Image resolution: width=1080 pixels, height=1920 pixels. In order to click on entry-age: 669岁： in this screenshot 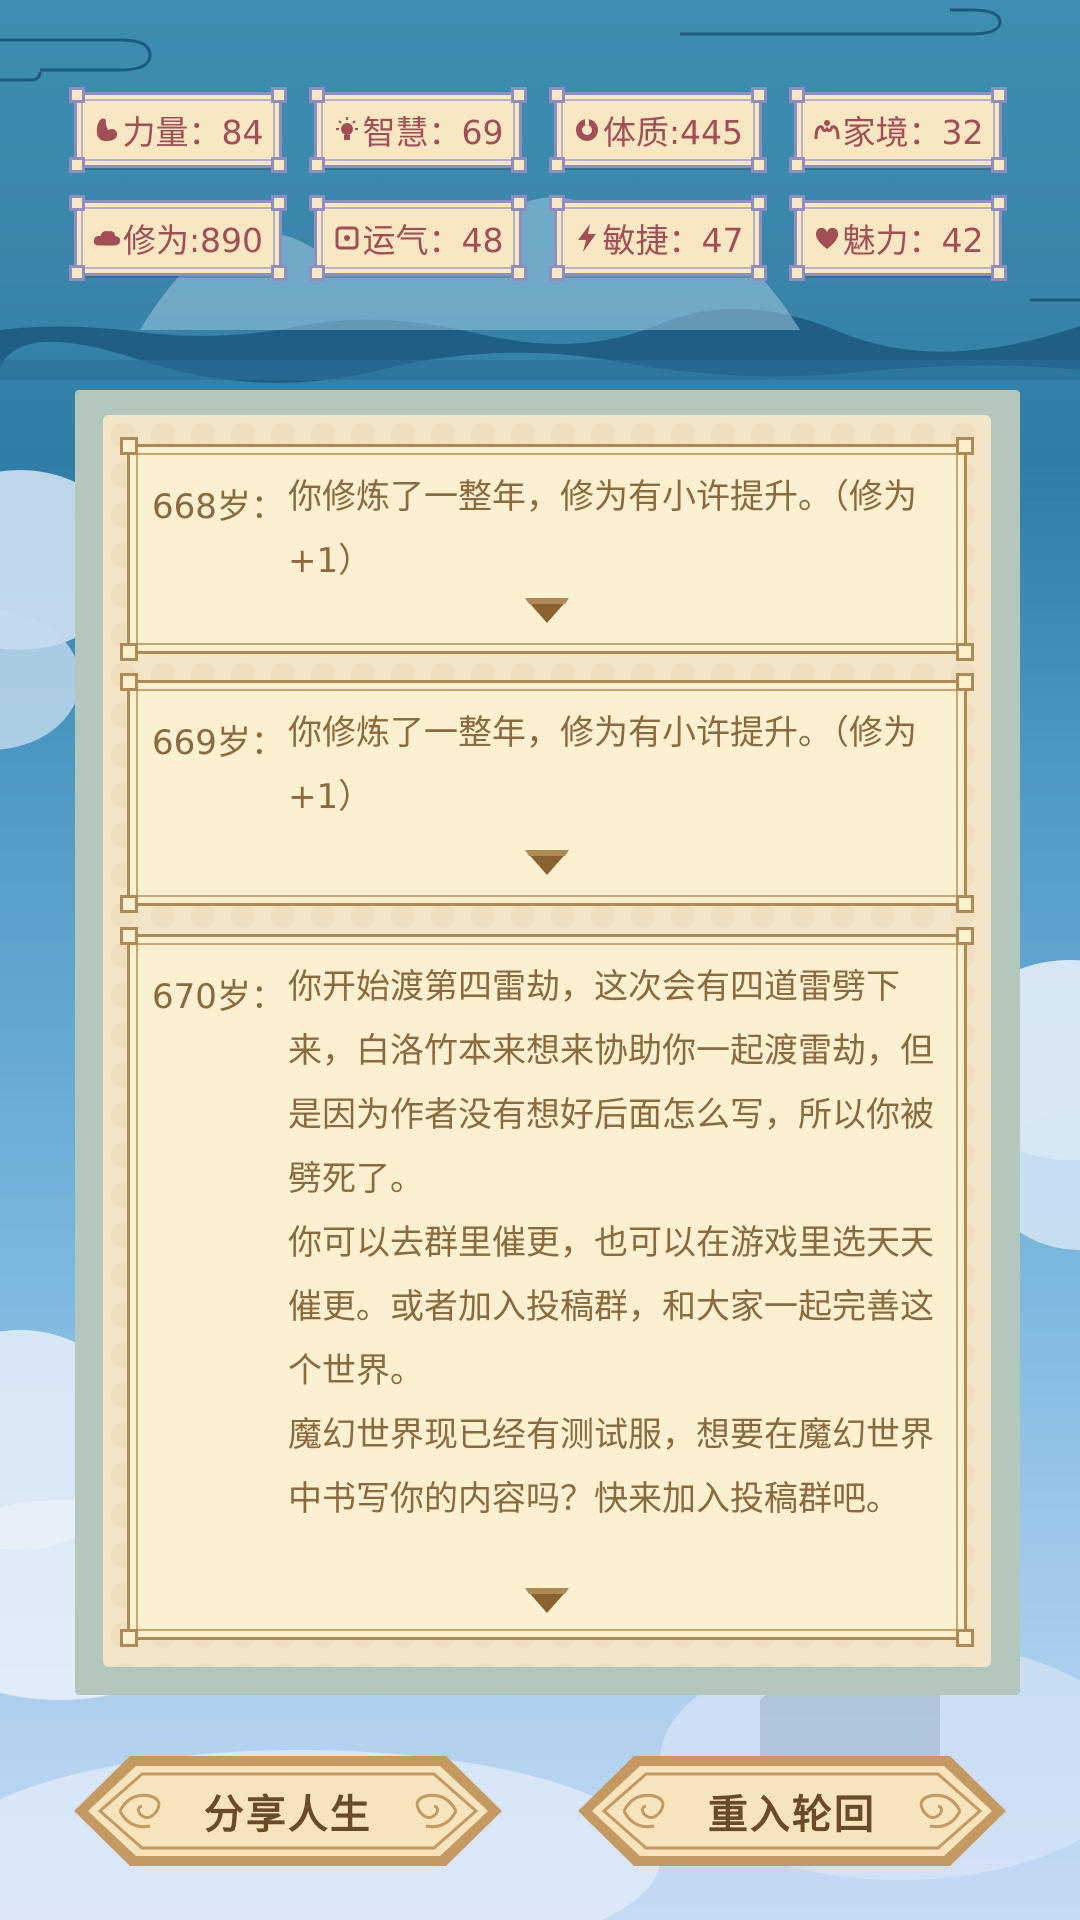, I will do `click(218, 743)`.